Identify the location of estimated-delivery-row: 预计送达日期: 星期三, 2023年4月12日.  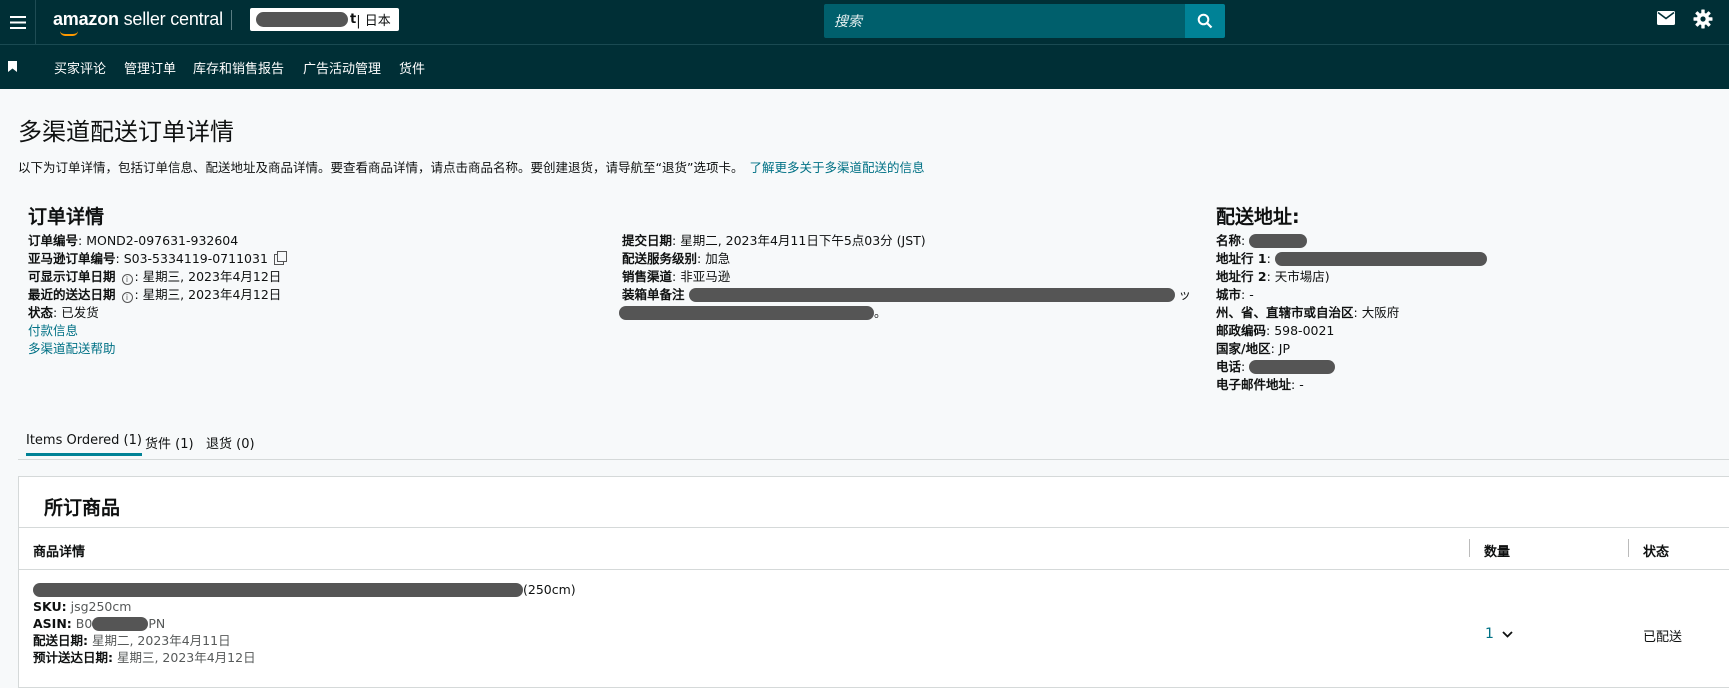
(144, 657).